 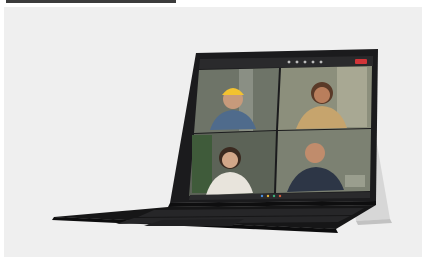 What do you see at coordinates (355, 181) in the screenshot?
I see `self-view-tile` at bounding box center [355, 181].